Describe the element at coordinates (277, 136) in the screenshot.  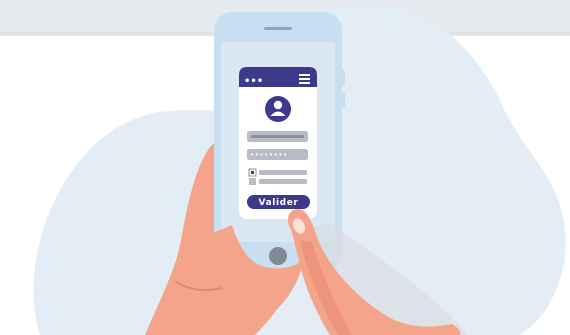
I see `username-value` at that location.